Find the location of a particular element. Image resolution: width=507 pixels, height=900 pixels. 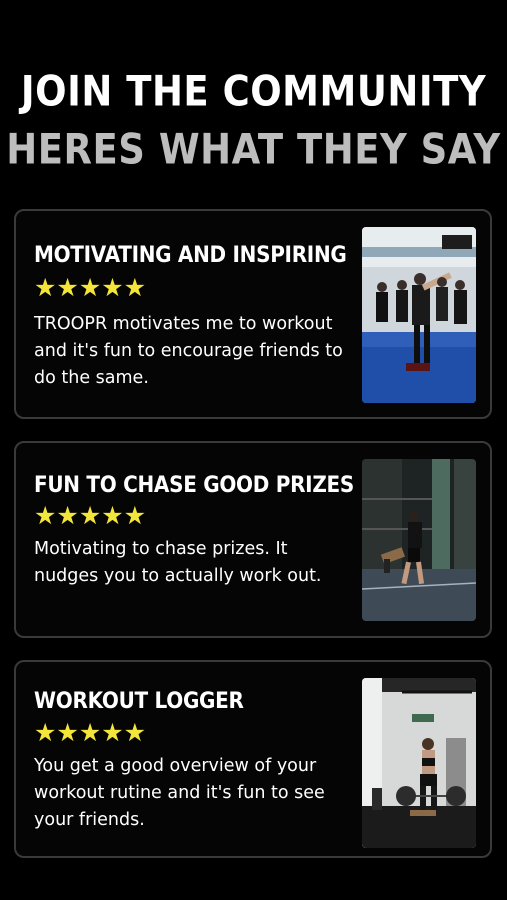

review-title: WORKOUT LOGGER is located at coordinates (139, 700).